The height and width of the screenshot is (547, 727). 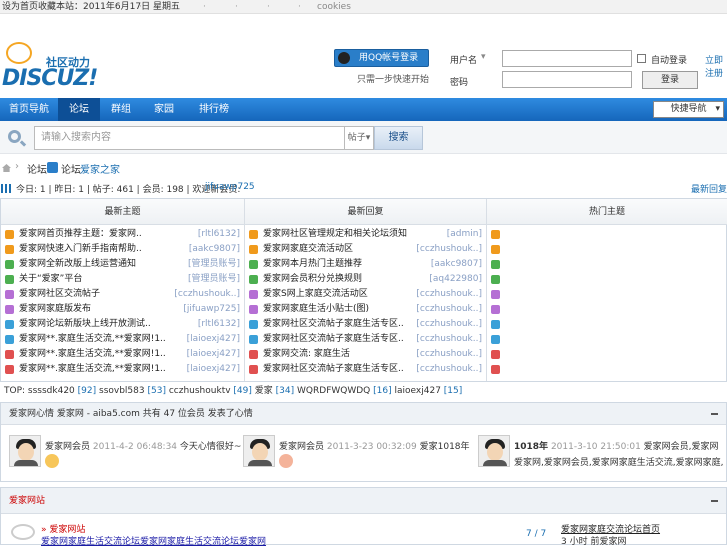 I want to click on list-item: 爱家网社区交流帖子 [cczhushouk..], so click(x=122, y=294).